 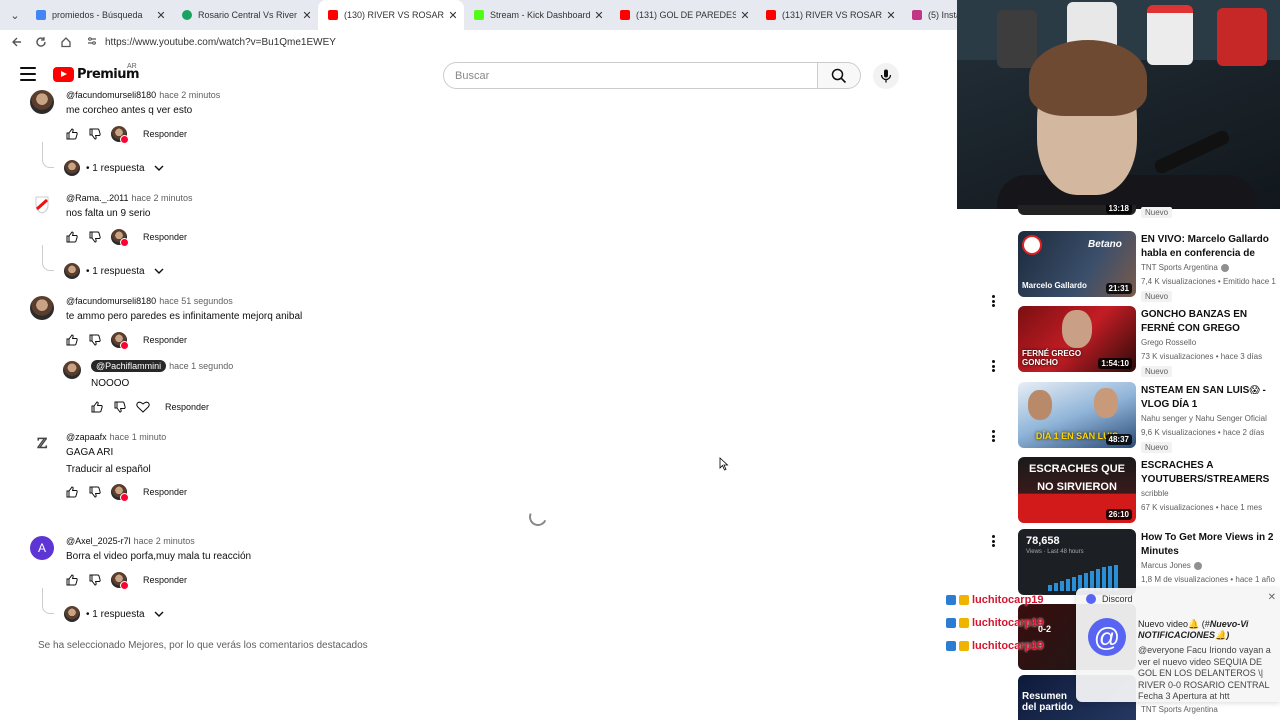 What do you see at coordinates (15, 15) in the screenshot?
I see `tab-search-chevron-icon: ⌄` at bounding box center [15, 15].